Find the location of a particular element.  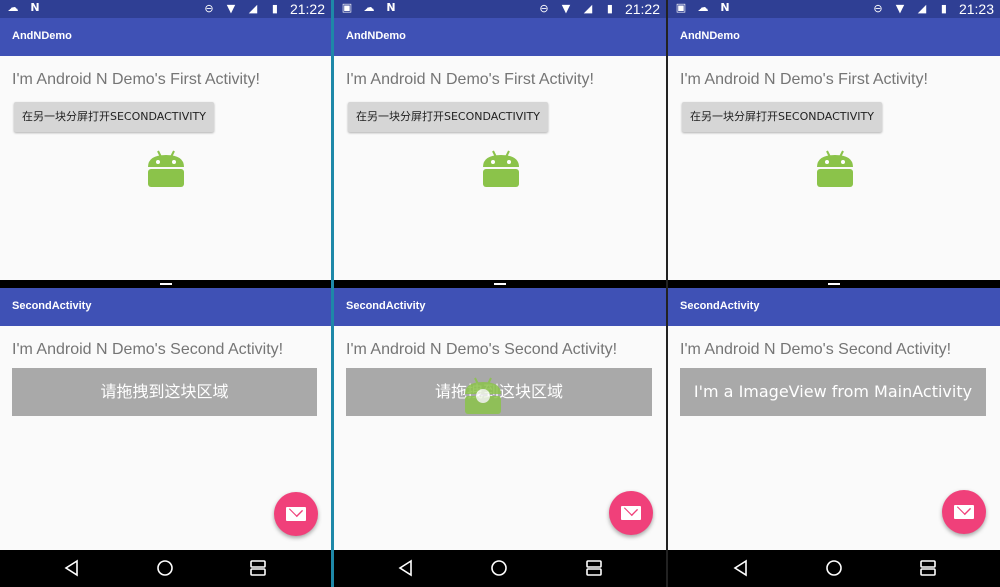

drop-zone: I'm a ImageView from MainActivity is located at coordinates (833, 392).